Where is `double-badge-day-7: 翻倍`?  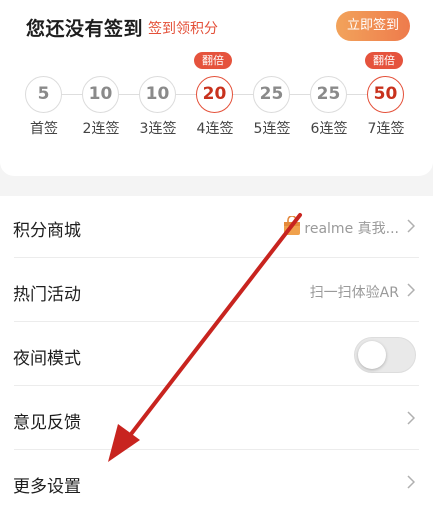
double-badge-day-7: 翻倍 is located at coordinates (384, 60).